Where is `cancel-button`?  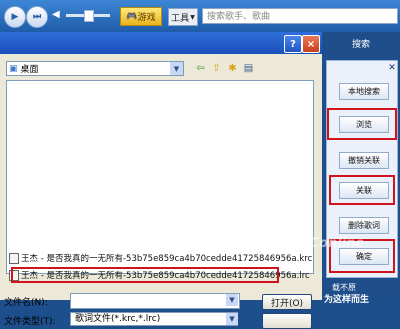
cancel-button is located at coordinates (287, 321).